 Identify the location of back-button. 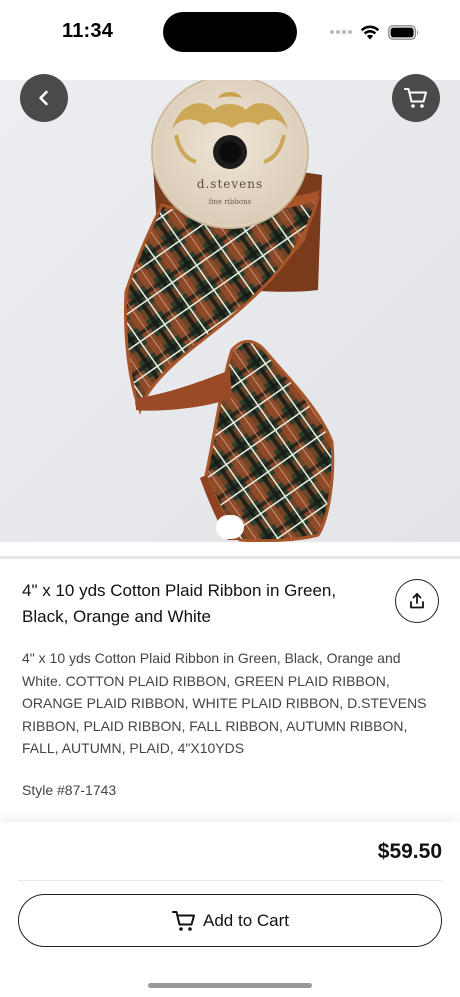
(44, 98).